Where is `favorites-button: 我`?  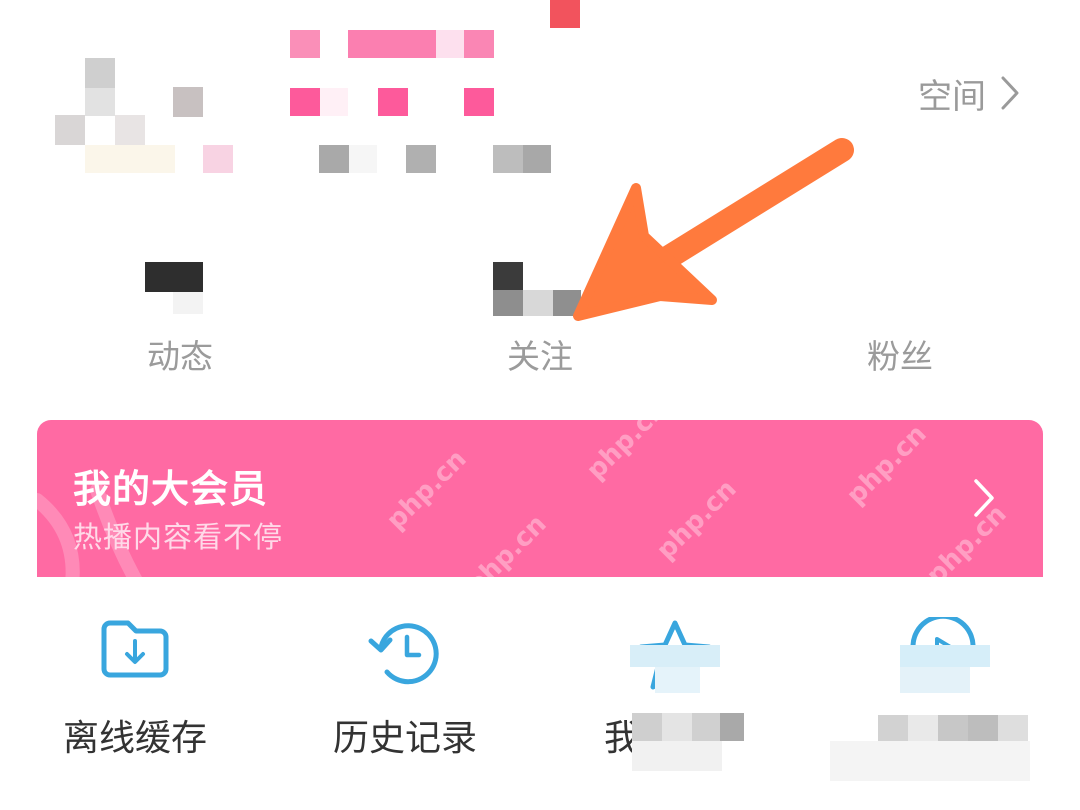
favorites-button: 我 is located at coordinates (675, 693).